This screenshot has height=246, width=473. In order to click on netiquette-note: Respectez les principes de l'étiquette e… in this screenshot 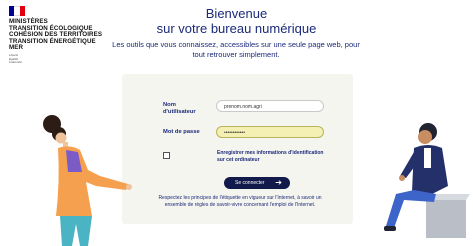, I will do `click(240, 201)`.